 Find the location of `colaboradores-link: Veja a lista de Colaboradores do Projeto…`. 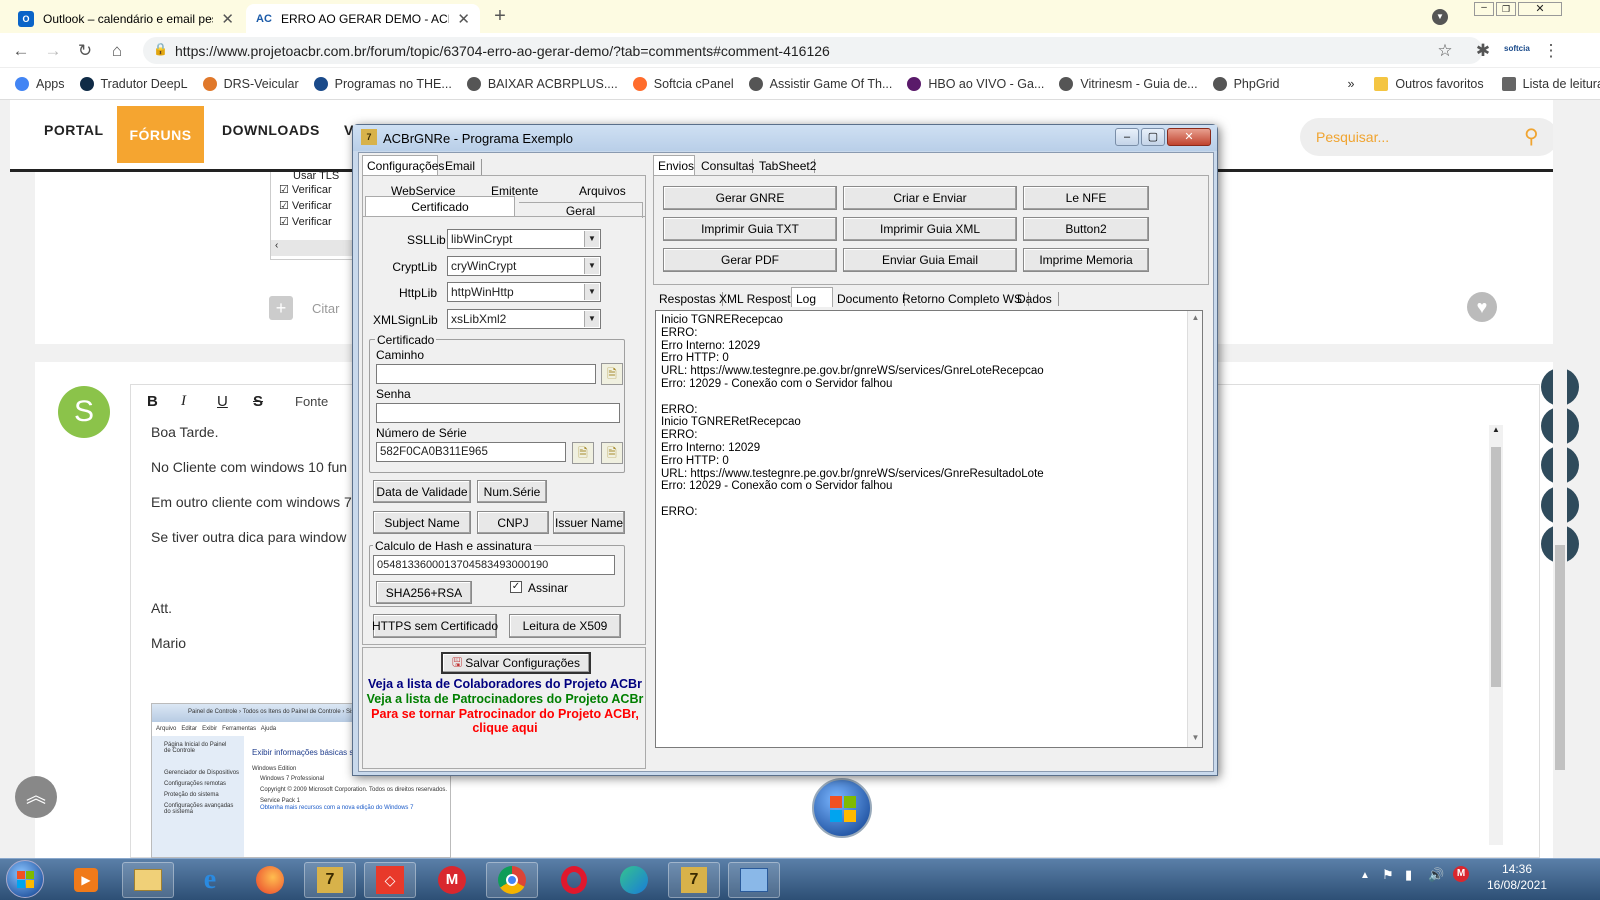

colaboradores-link: Veja a lista de Colaboradores do Projeto… is located at coordinates (505, 684).